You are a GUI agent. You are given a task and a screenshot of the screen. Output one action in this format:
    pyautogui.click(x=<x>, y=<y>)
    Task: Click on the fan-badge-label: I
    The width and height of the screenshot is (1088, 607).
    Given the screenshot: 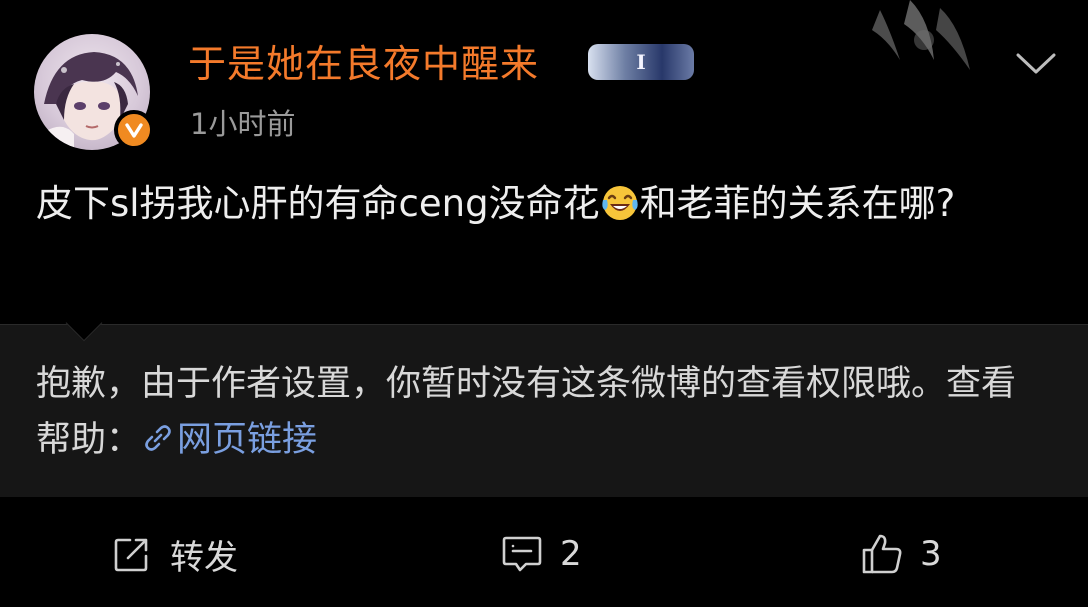 What is the action you would take?
    pyautogui.click(x=641, y=62)
    